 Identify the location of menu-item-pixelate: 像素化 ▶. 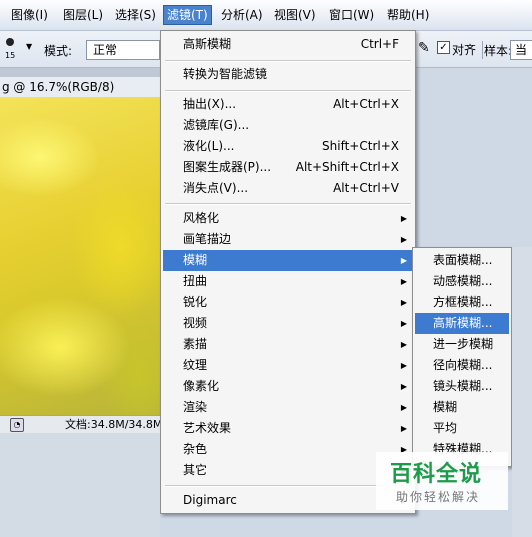
(288, 386).